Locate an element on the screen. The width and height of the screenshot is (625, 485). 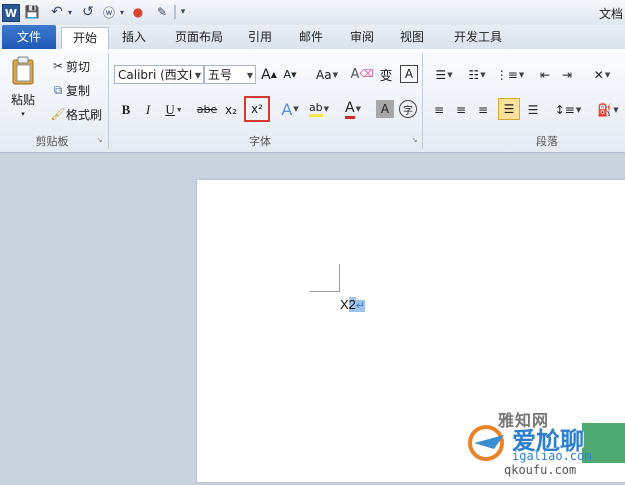
format-painter-button: 格式刷 is located at coordinates (86, 114).